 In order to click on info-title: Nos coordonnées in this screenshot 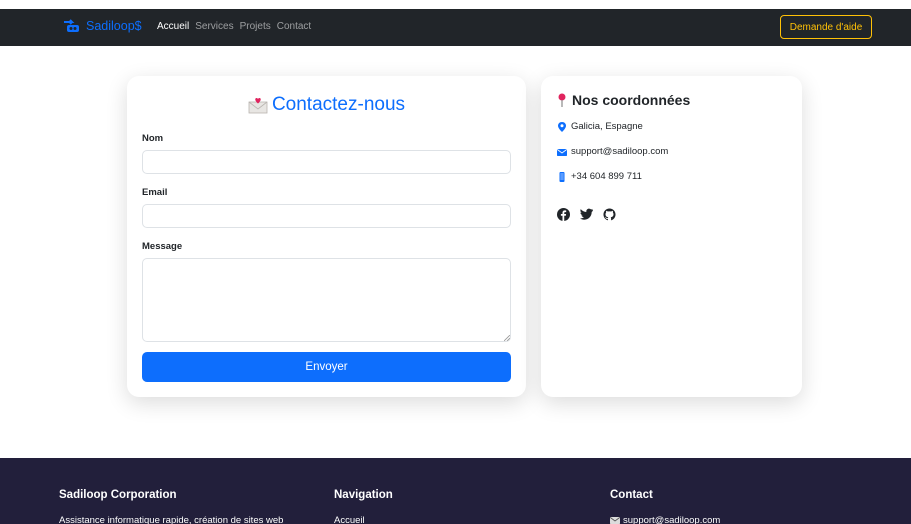, I will do `click(624, 100)`.